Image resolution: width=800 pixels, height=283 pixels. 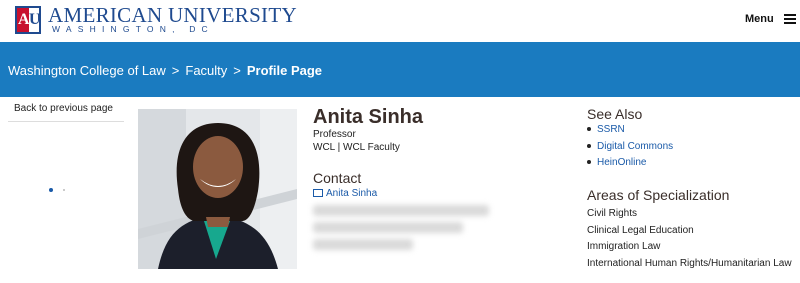 I want to click on breadcrumb-item-faculty: Faculty, so click(x=206, y=70).